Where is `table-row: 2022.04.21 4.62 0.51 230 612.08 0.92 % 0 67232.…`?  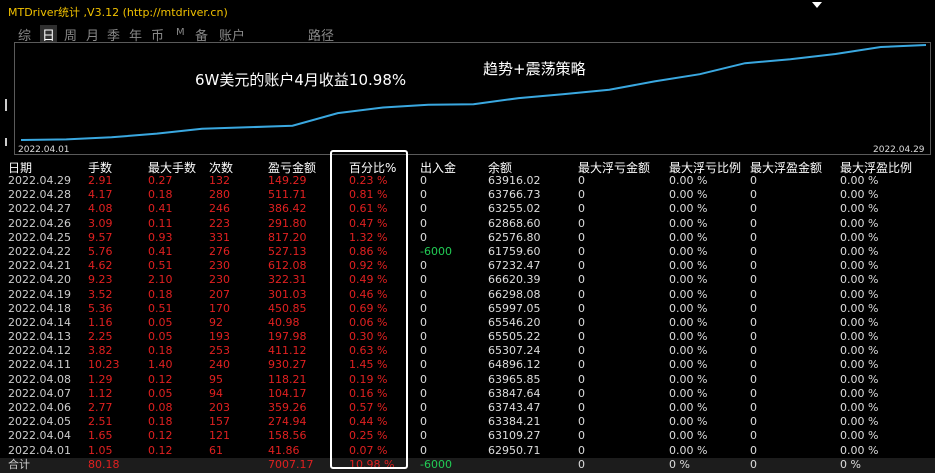
table-row: 2022.04.21 4.62 0.51 230 612.08 0.92 % 0 67232.… is located at coordinates (467, 266).